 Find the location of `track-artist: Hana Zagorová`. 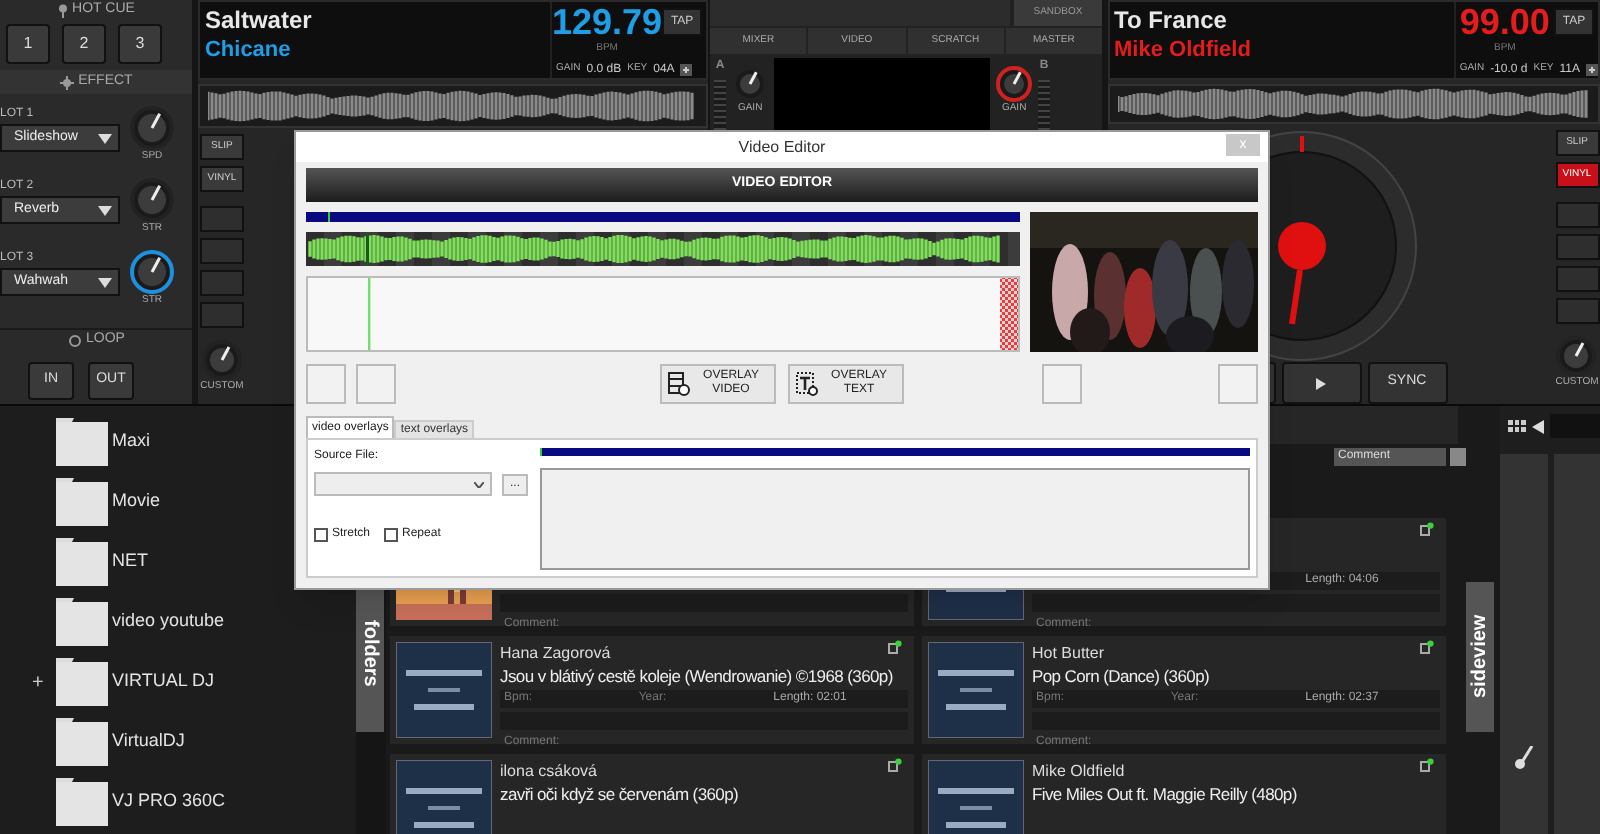

track-artist: Hana Zagorová is located at coordinates (555, 653).